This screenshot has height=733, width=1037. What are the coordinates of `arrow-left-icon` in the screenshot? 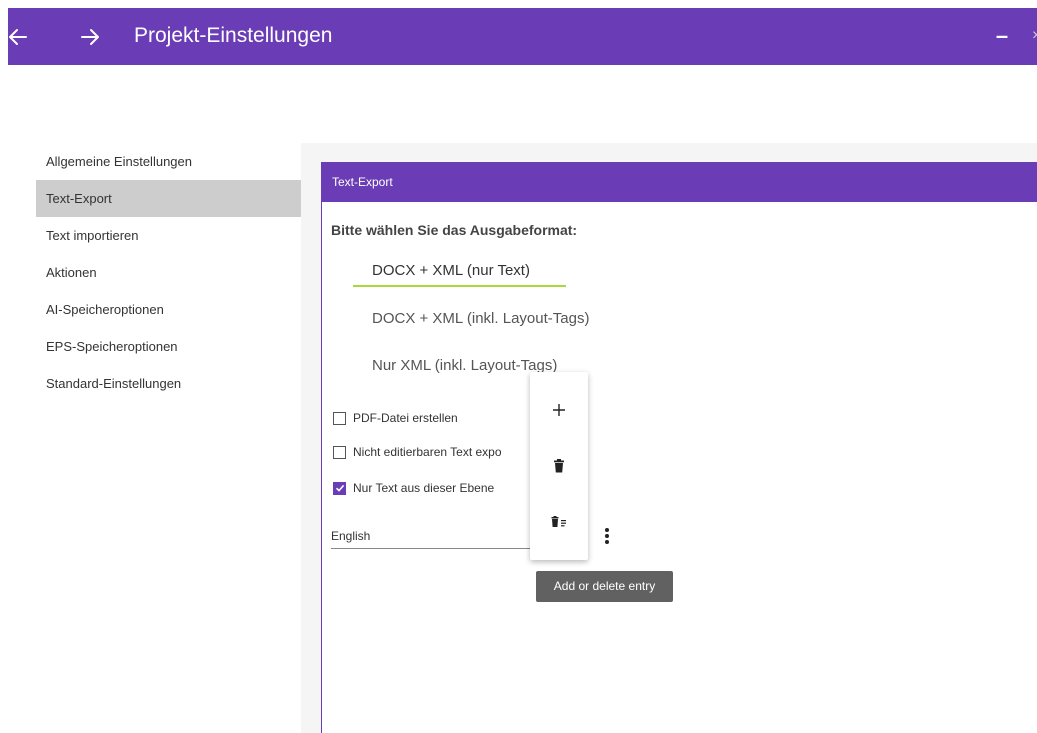 It's located at (18, 36).